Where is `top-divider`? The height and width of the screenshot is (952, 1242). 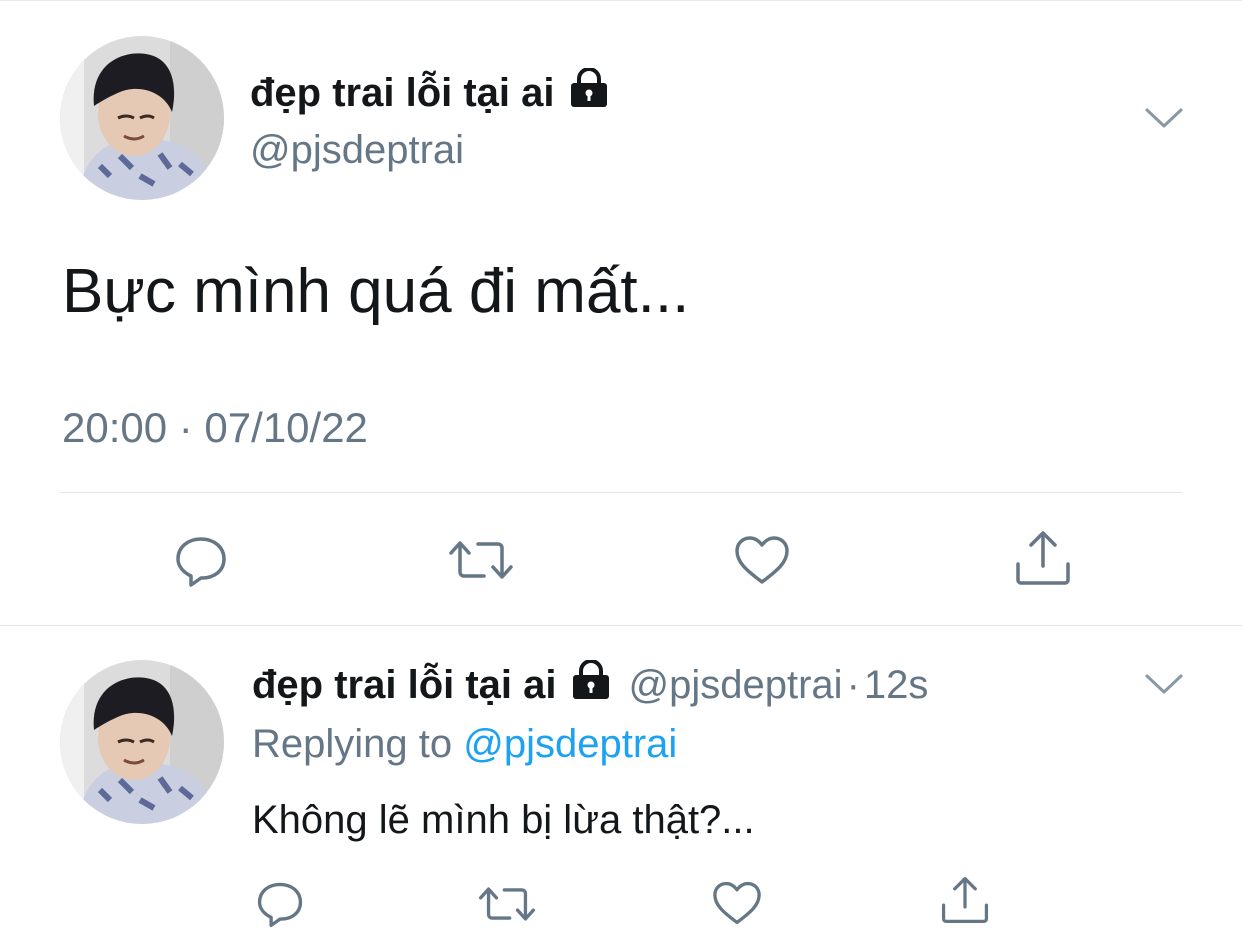
top-divider is located at coordinates (621, 0).